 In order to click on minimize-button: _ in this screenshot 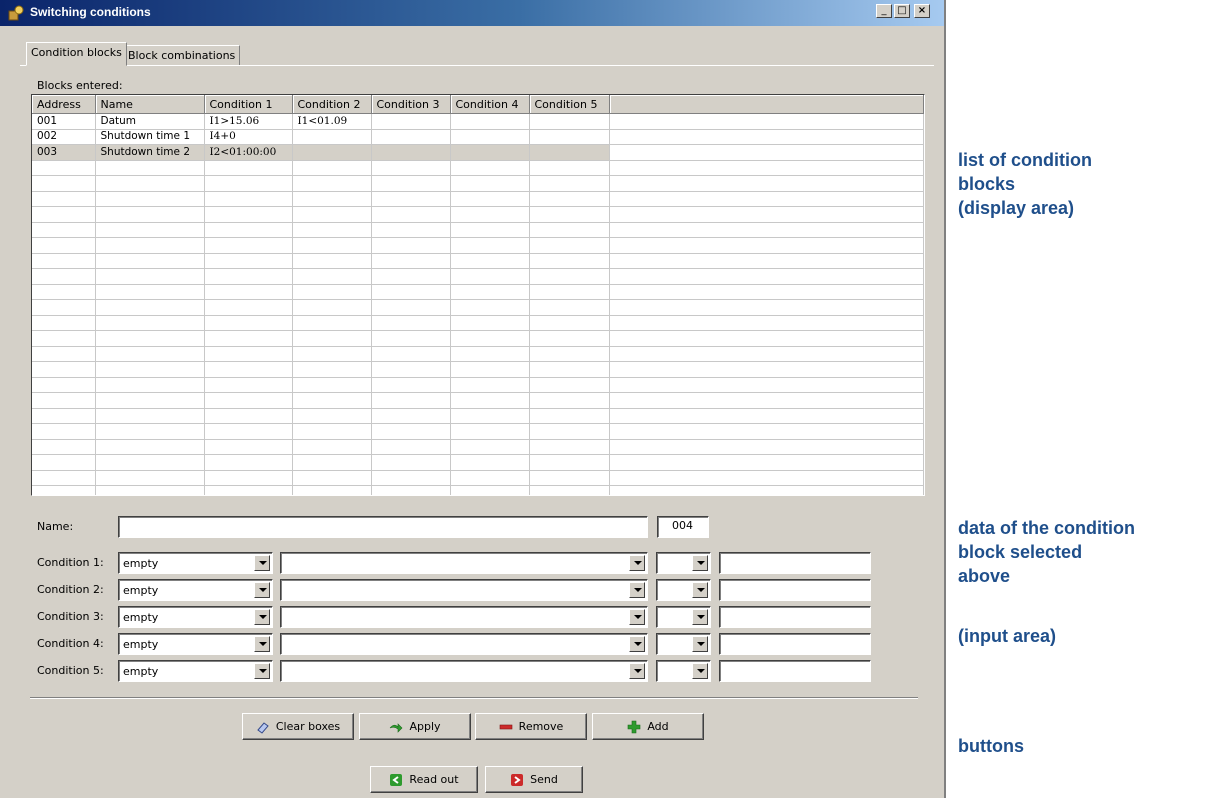, I will do `click(884, 11)`.